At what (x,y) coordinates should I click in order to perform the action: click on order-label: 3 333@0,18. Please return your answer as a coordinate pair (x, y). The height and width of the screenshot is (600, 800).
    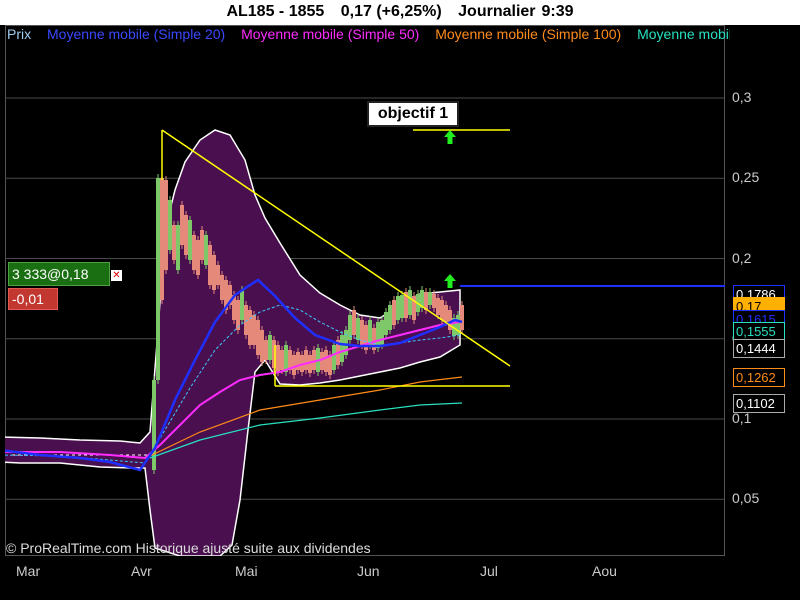
    Looking at the image, I should click on (59, 274).